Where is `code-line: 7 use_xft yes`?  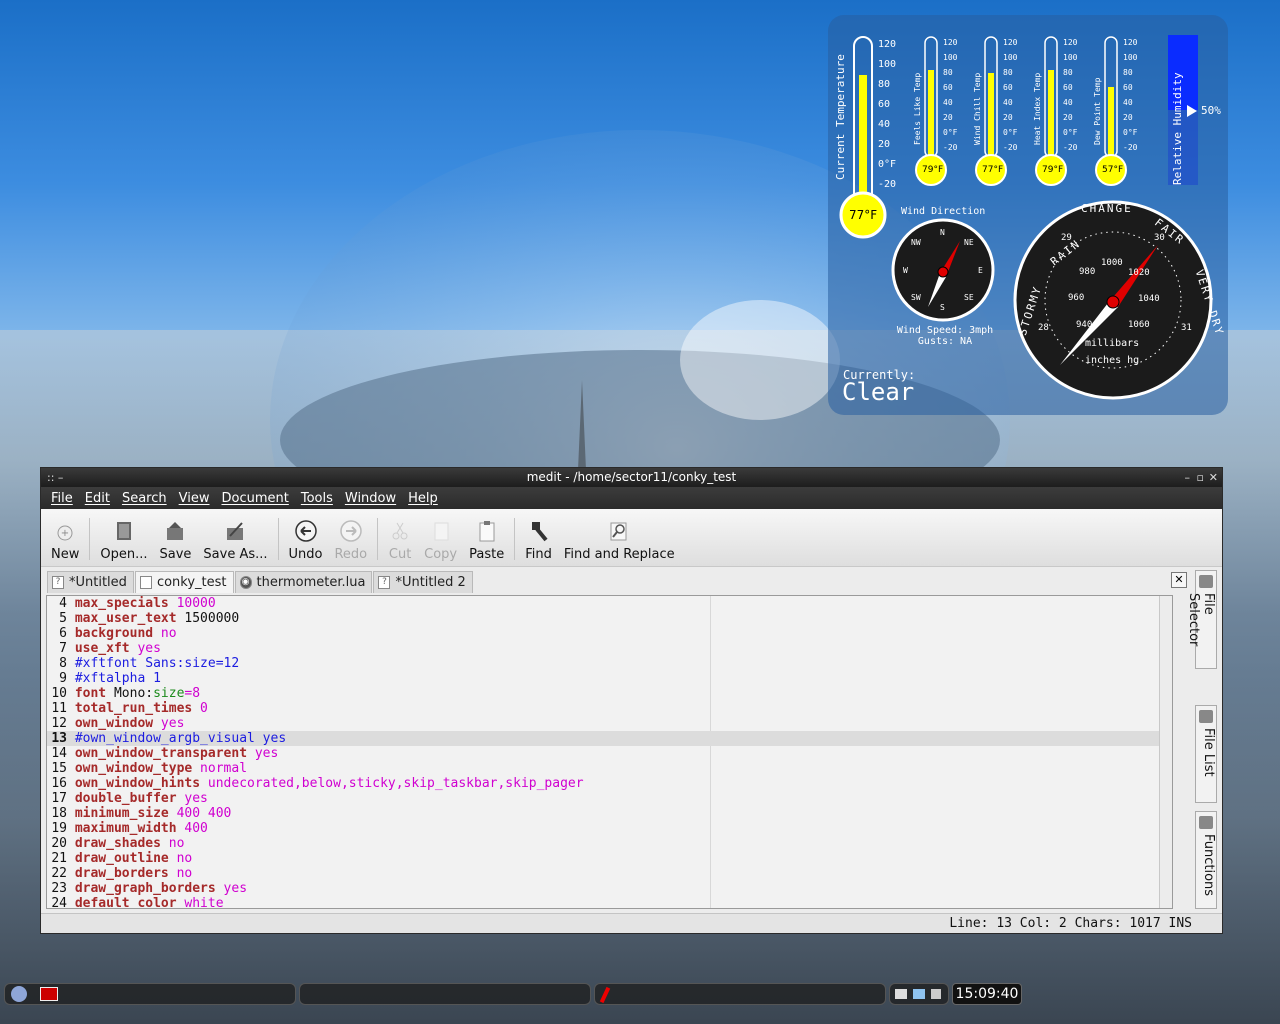
code-line: 7 use_xft yes is located at coordinates (609, 648).